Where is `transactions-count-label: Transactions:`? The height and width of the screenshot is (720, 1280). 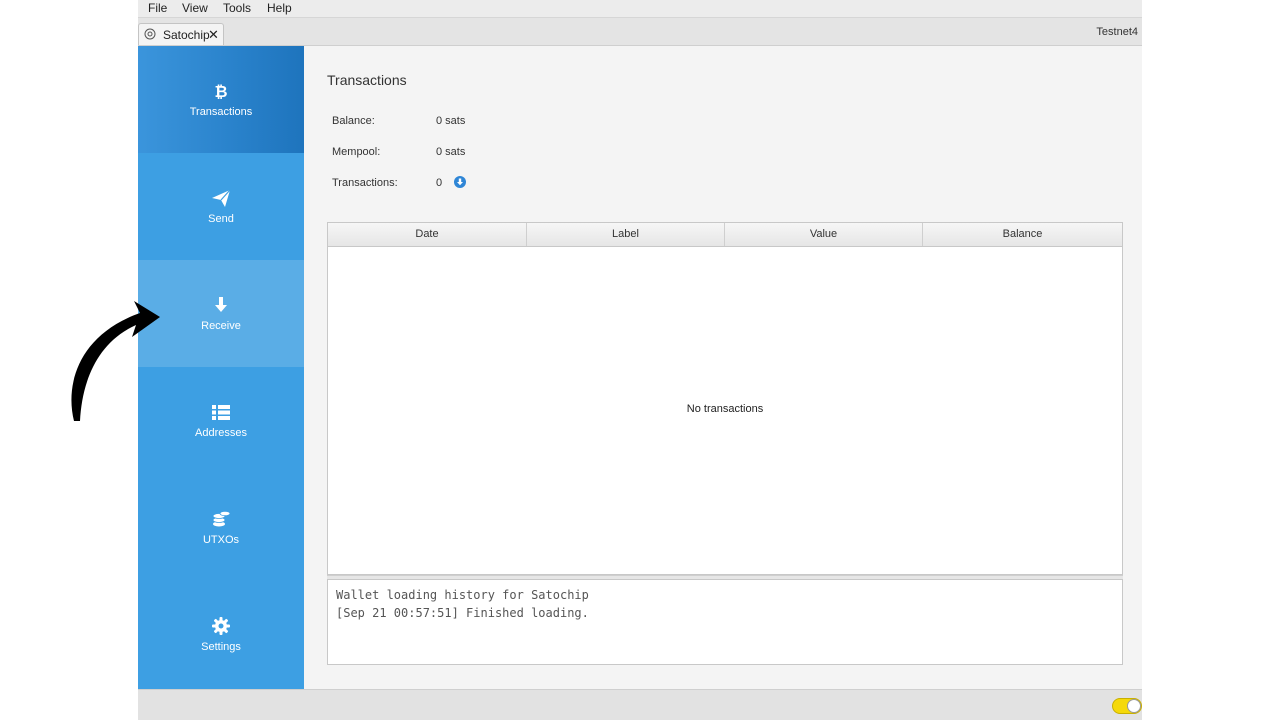
transactions-count-label: Transactions: is located at coordinates (365, 183).